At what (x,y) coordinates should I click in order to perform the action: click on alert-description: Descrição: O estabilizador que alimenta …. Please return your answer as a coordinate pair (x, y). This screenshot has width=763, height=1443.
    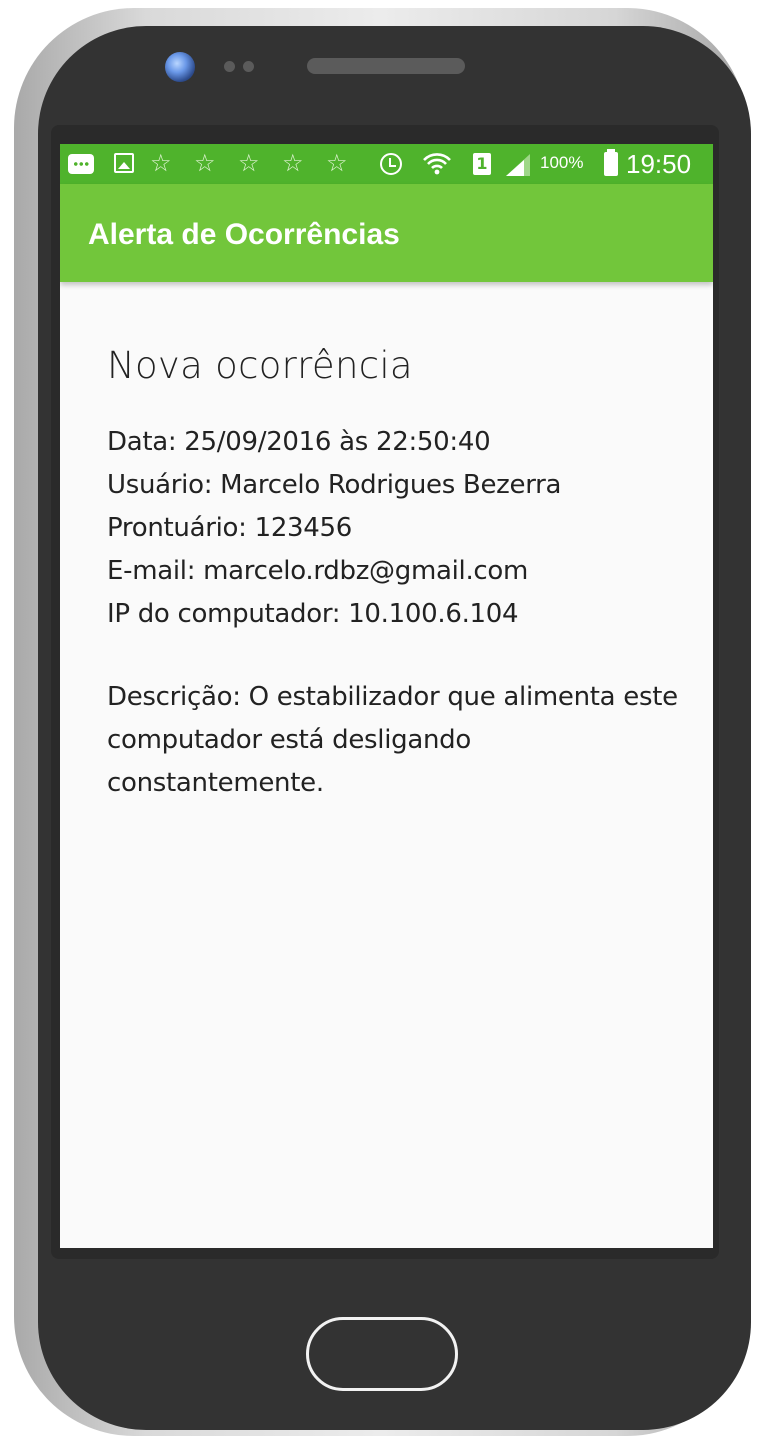
    Looking at the image, I should click on (392, 740).